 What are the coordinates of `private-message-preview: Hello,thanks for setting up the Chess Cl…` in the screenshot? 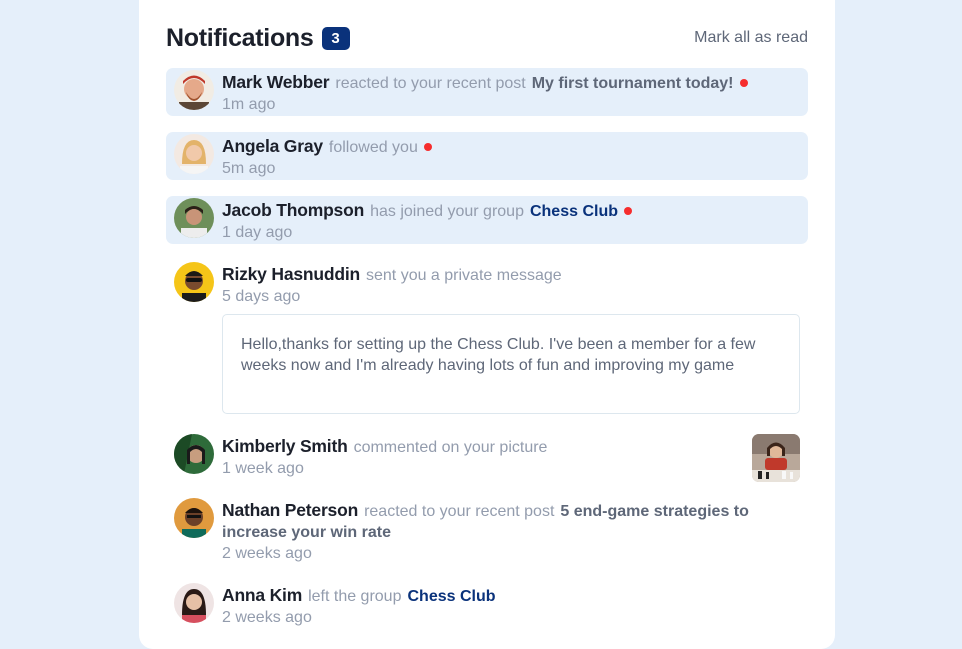 It's located at (511, 364).